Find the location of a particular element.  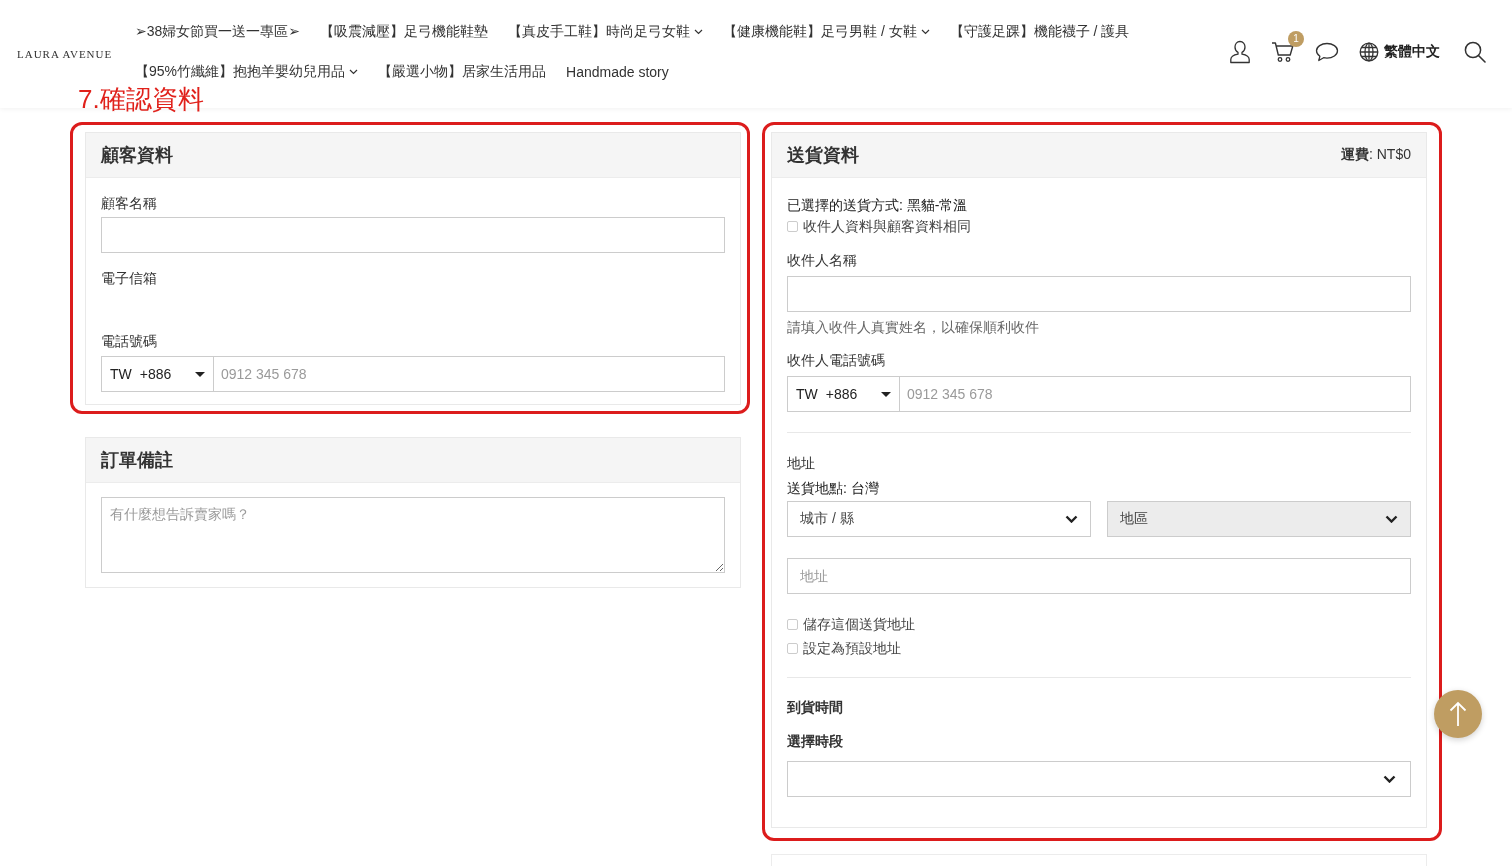

card-title: 送貨資料 is located at coordinates (823, 155).